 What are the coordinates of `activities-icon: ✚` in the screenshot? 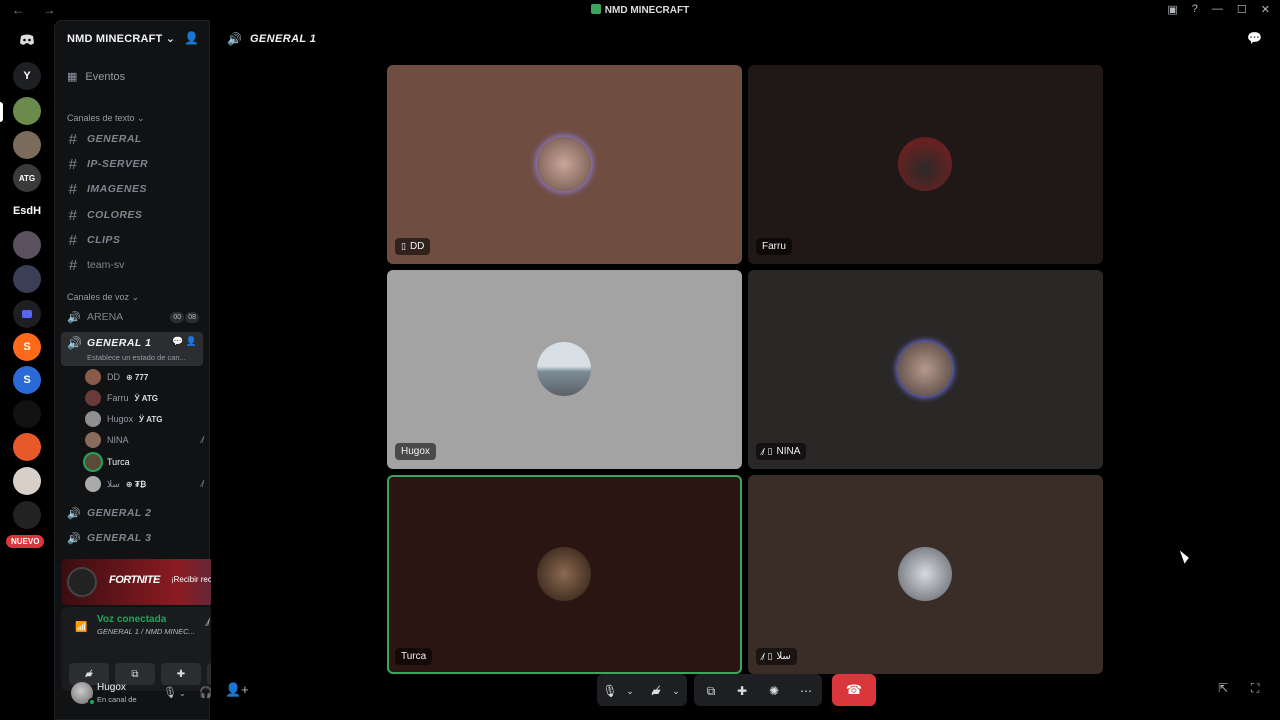 It's located at (742, 691).